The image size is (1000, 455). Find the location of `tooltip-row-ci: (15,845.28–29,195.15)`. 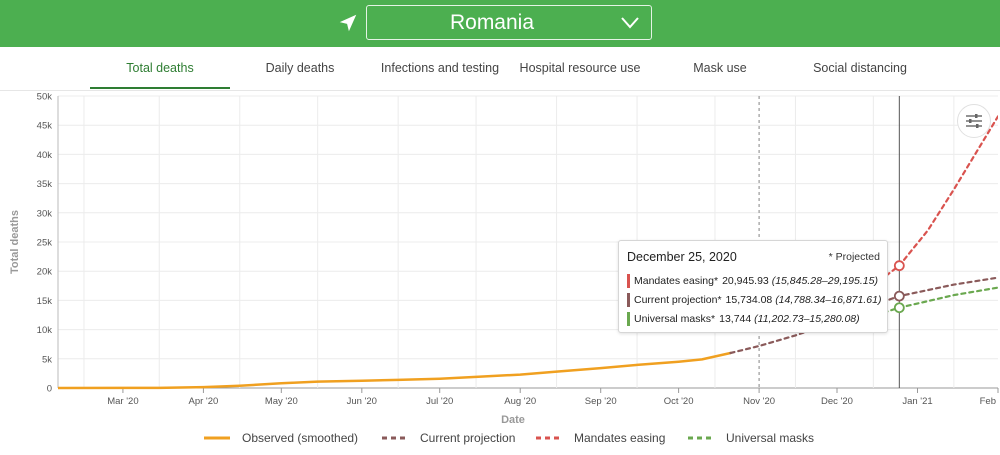

tooltip-row-ci: (15,845.28–29,195.15) is located at coordinates (824, 280).